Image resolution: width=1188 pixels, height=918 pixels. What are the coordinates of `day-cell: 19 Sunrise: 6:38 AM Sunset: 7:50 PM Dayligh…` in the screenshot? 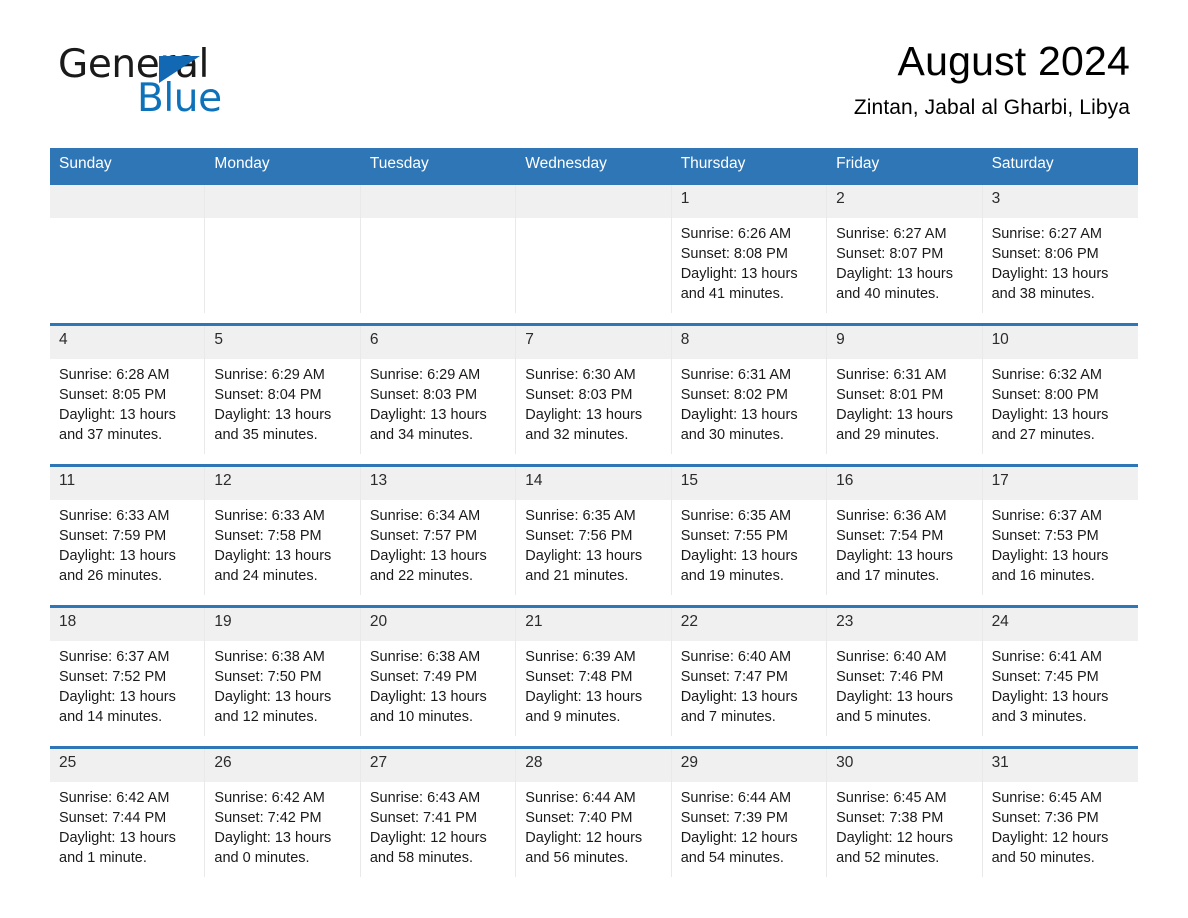 It's located at (283, 671).